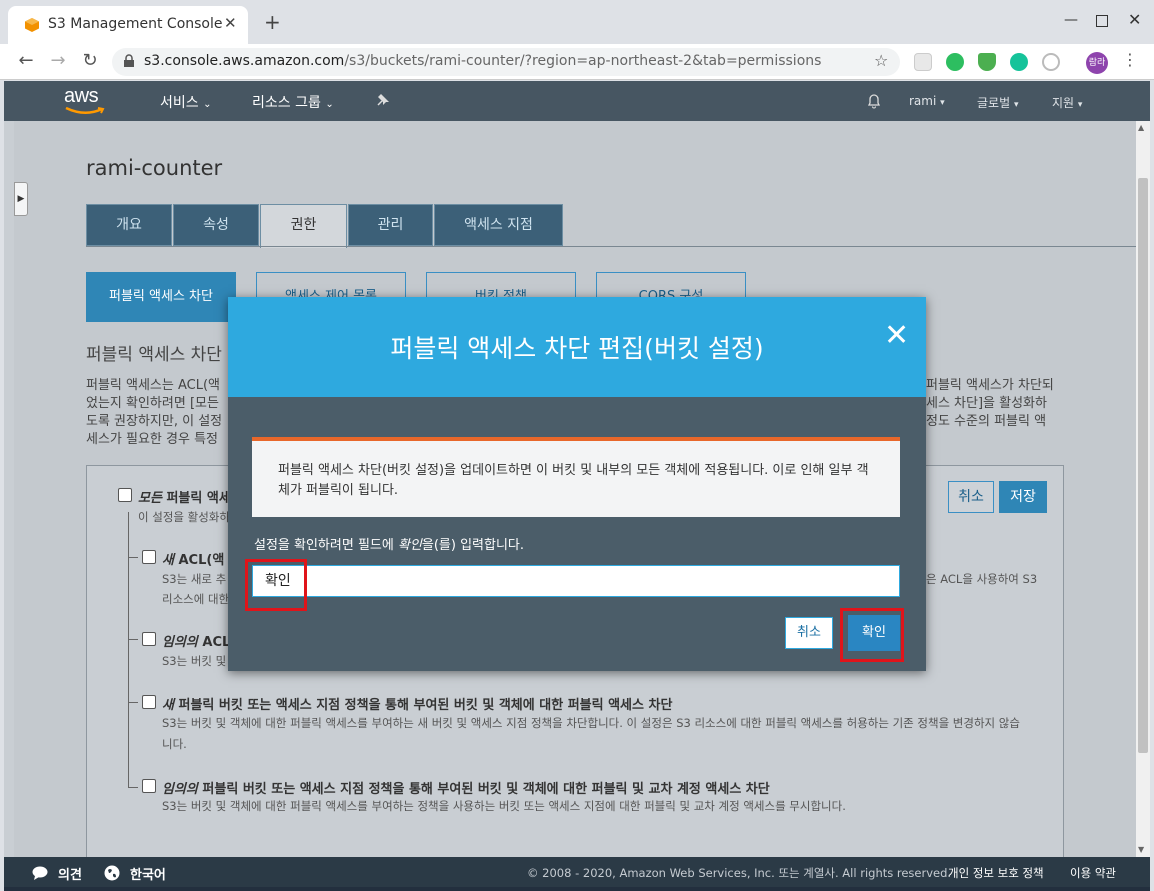  What do you see at coordinates (996, 873) in the screenshot?
I see `privacy-policy-link: 개인 정보 보호 정책` at bounding box center [996, 873].